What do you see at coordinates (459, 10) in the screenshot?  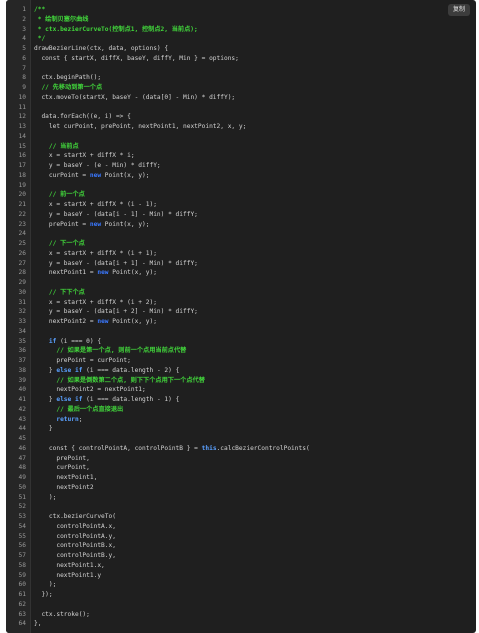 I see `copy-button: 复制` at bounding box center [459, 10].